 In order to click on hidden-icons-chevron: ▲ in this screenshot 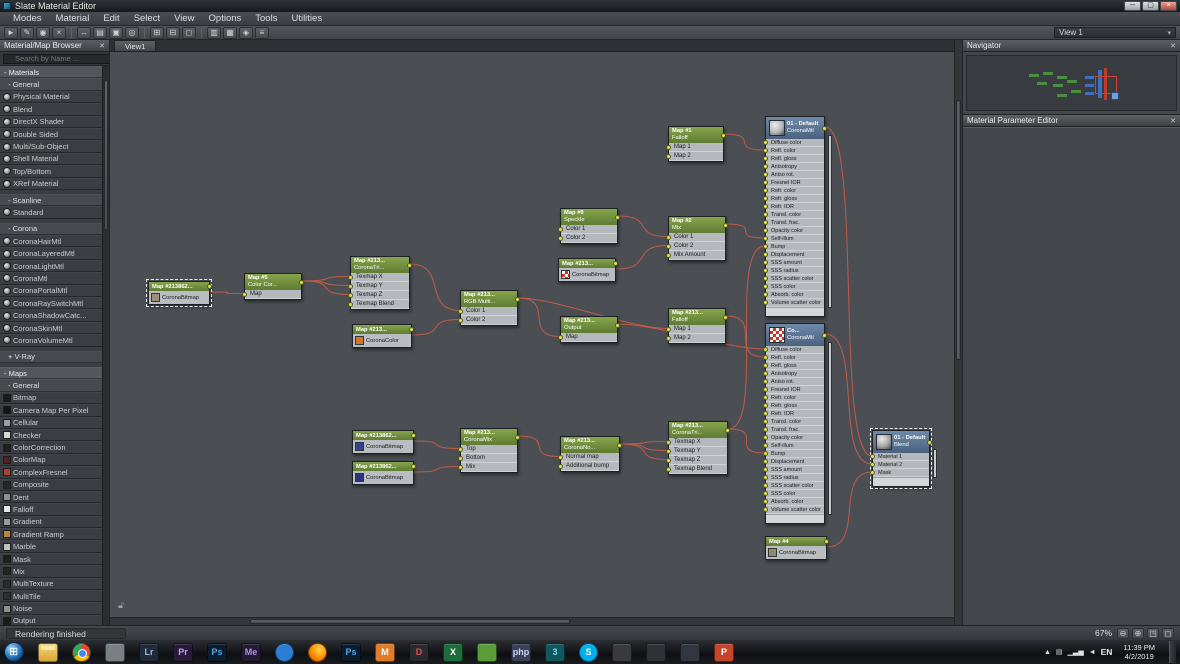, I will do `click(1047, 652)`.